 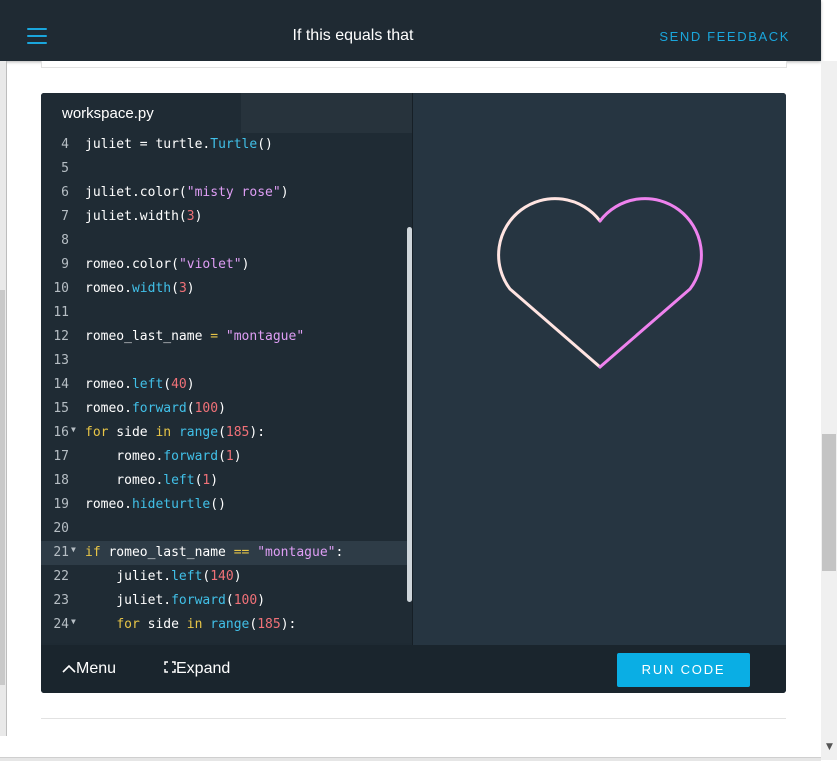 What do you see at coordinates (141, 113) in the screenshot?
I see `file-tab-workspace: workspace.py` at bounding box center [141, 113].